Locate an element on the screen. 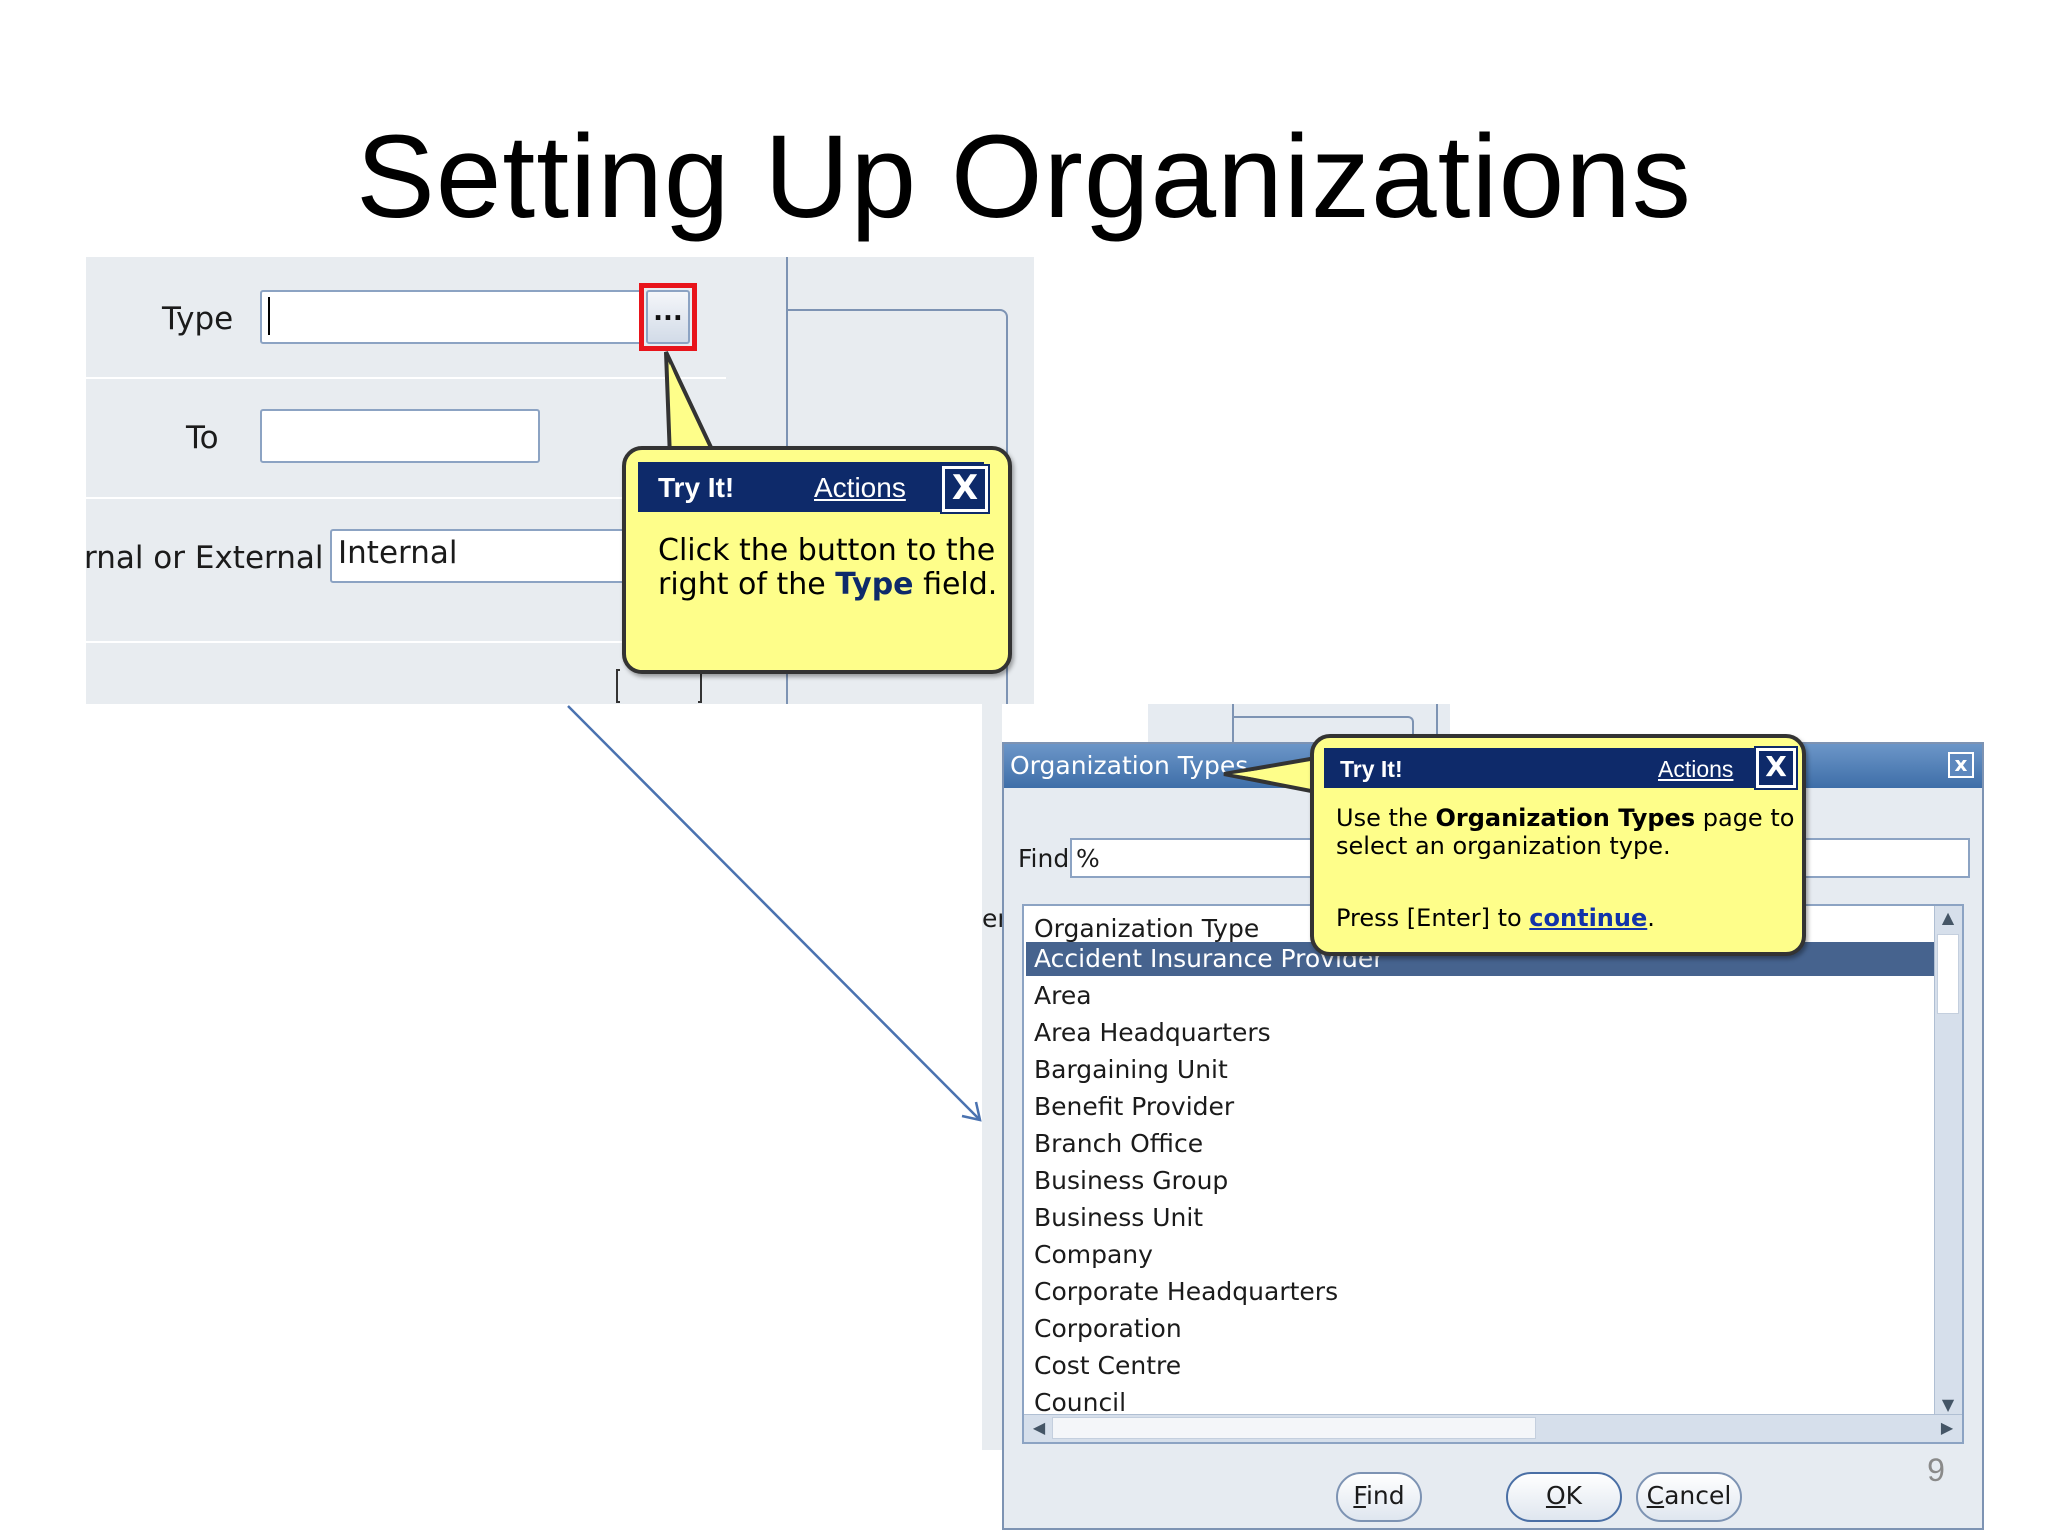  bracket-left is located at coordinates (618, 686).